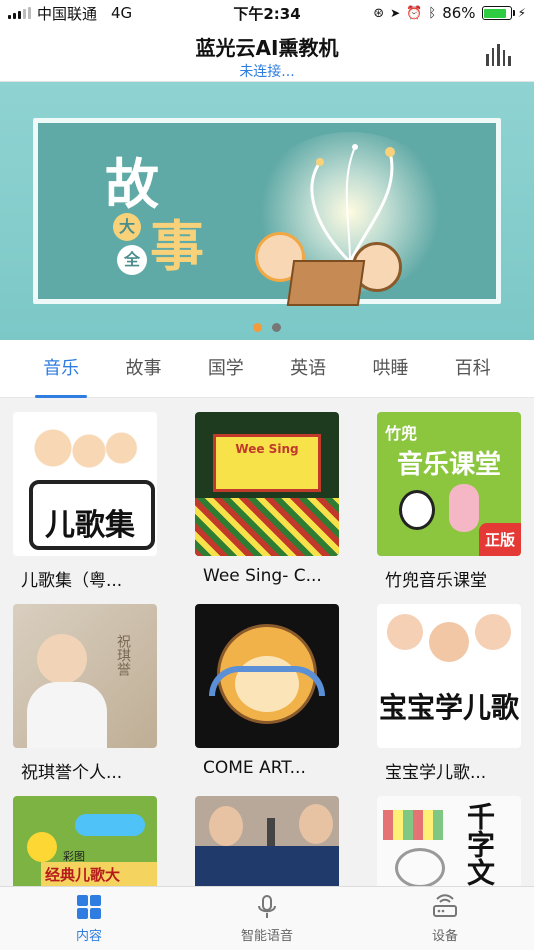  What do you see at coordinates (143, 369) in the screenshot?
I see `tab-stories: 故事` at bounding box center [143, 369].